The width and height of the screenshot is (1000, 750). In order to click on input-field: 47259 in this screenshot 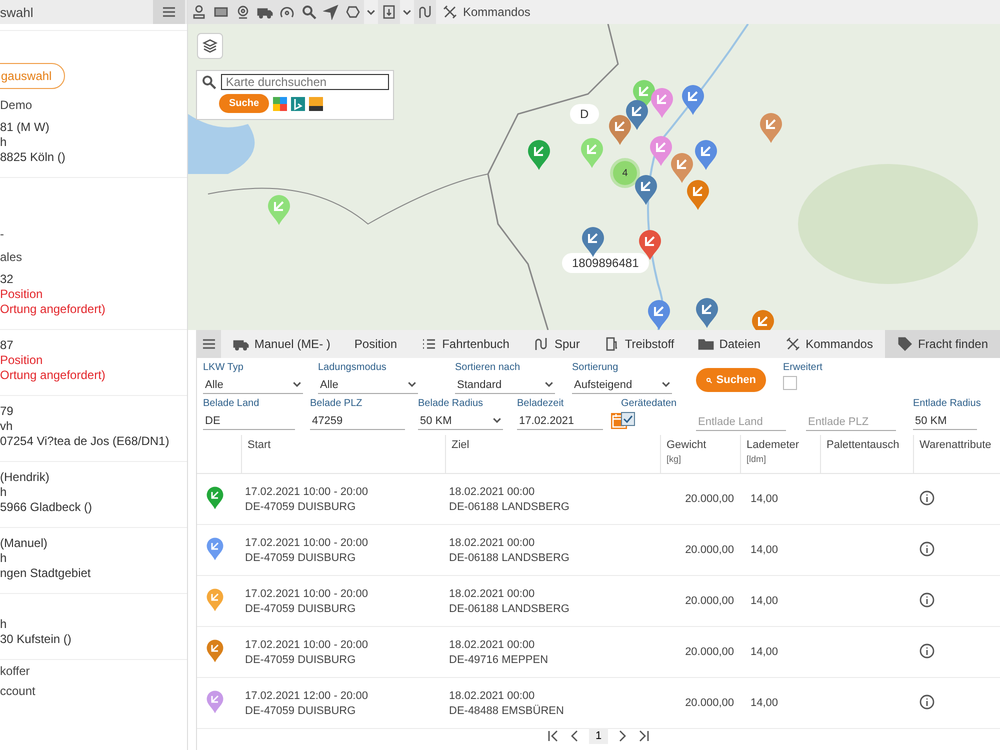, I will do `click(357, 421)`.